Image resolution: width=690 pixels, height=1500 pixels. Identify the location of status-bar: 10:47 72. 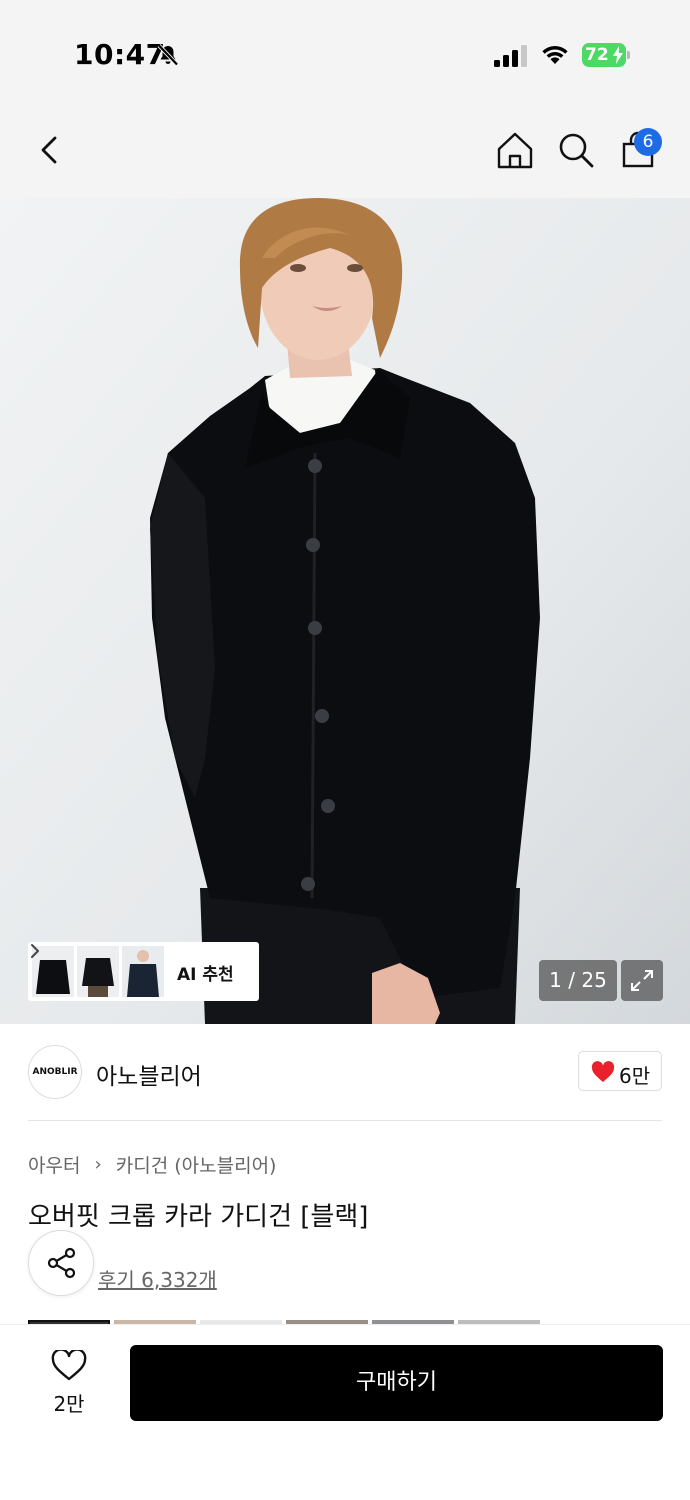
(345, 50).